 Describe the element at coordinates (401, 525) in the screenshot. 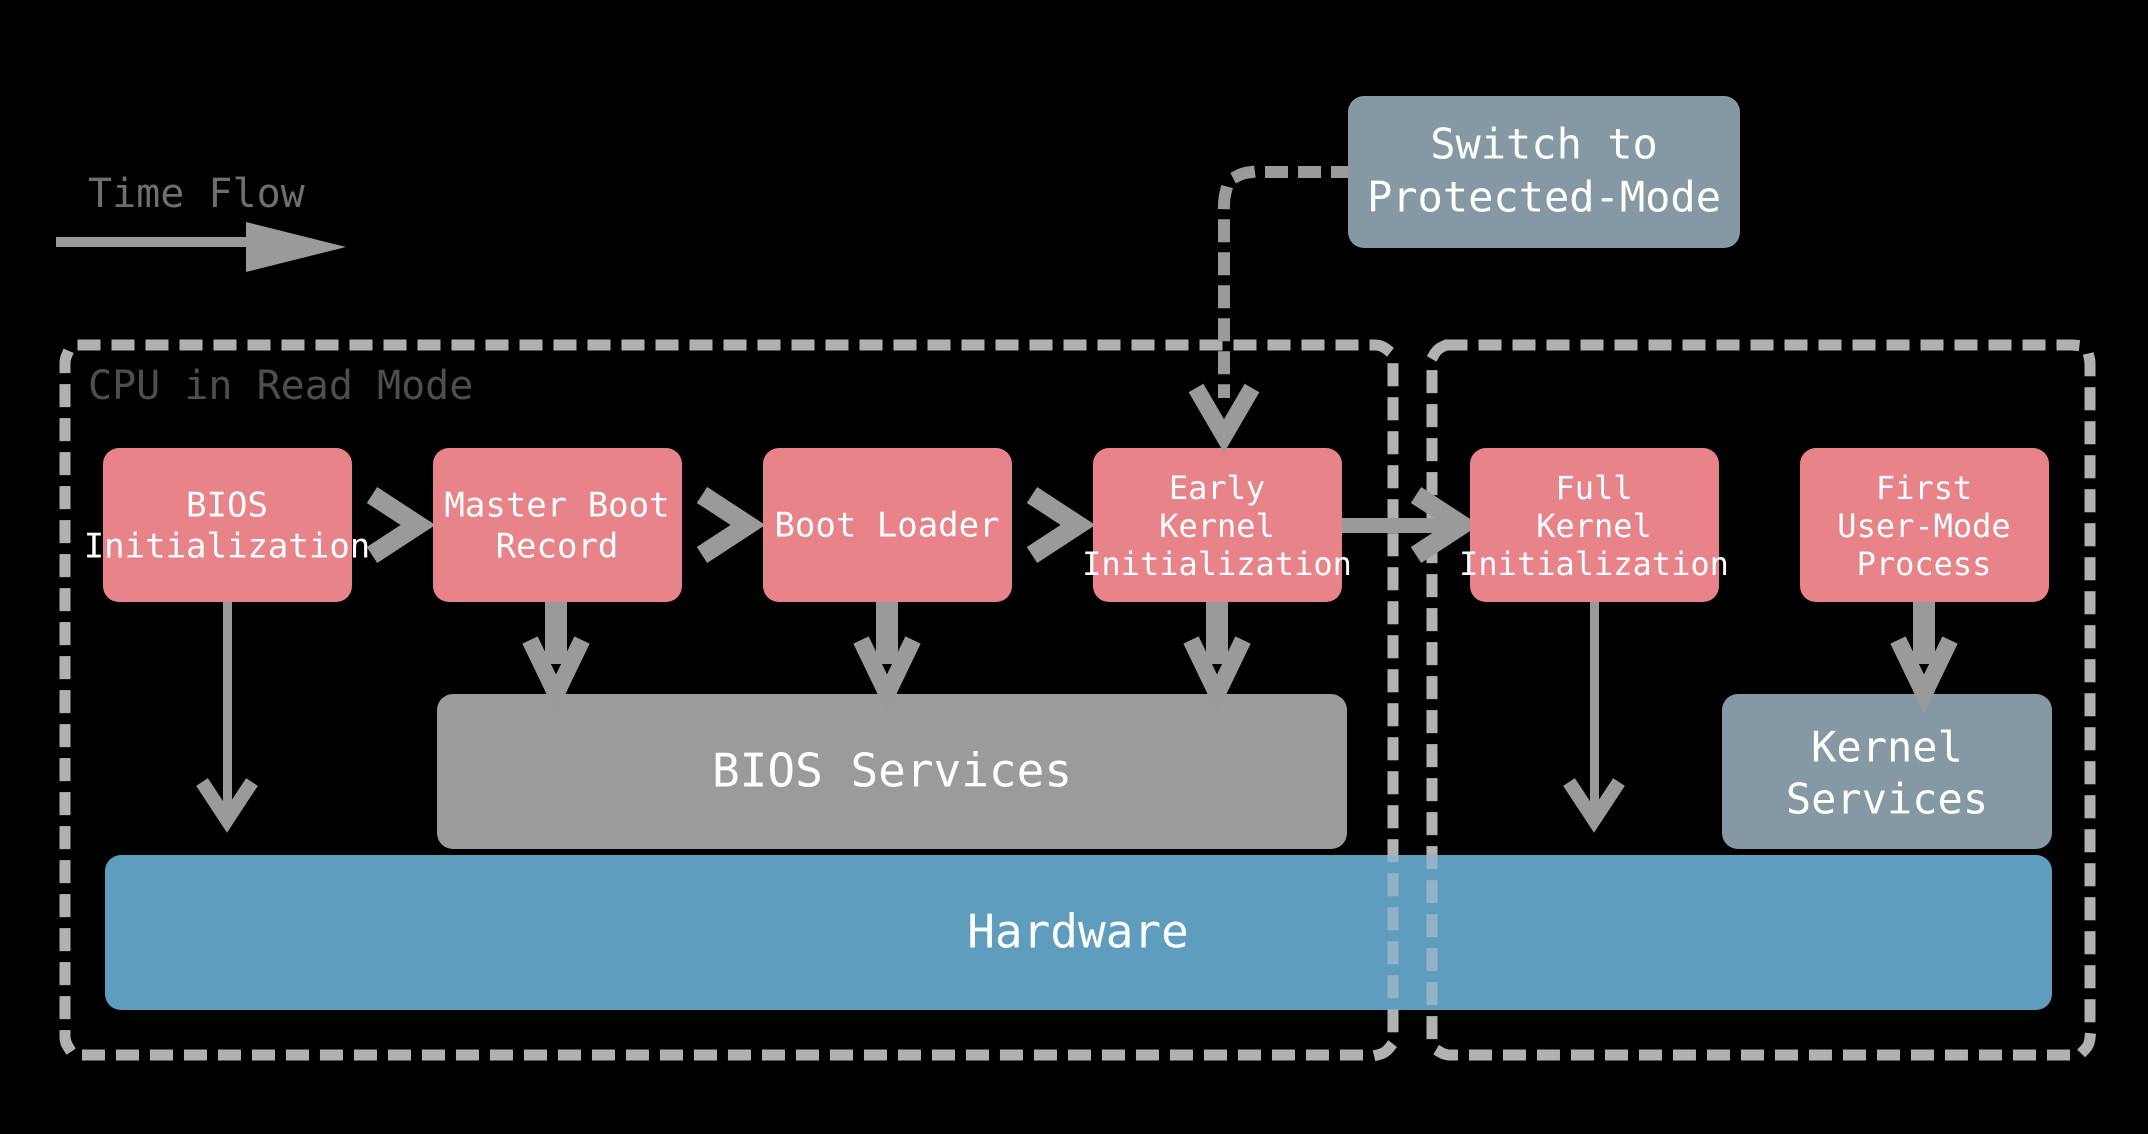

I see `arrow-bios-to-mbr` at that location.